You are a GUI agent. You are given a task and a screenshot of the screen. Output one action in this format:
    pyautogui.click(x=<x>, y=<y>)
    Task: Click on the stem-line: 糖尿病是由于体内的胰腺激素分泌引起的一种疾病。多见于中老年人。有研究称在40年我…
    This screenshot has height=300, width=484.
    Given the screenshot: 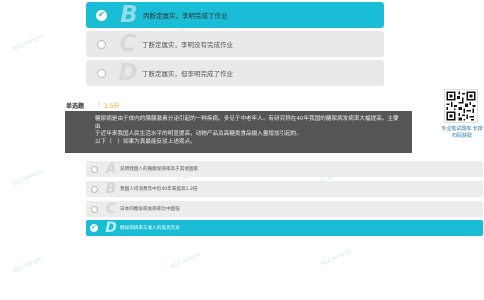 What is the action you would take?
    pyautogui.click(x=247, y=123)
    